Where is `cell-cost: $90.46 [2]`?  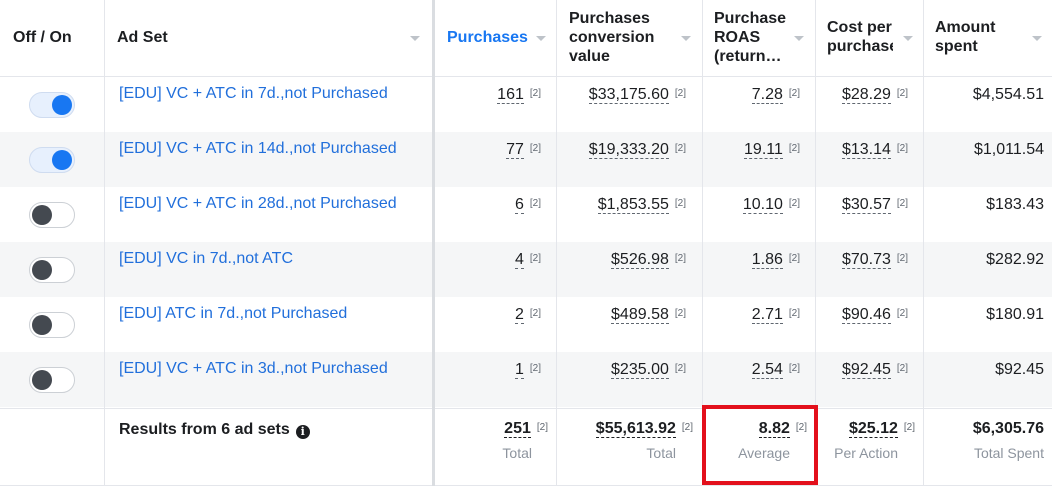 cell-cost: $90.46 [2] is located at coordinates (874, 315).